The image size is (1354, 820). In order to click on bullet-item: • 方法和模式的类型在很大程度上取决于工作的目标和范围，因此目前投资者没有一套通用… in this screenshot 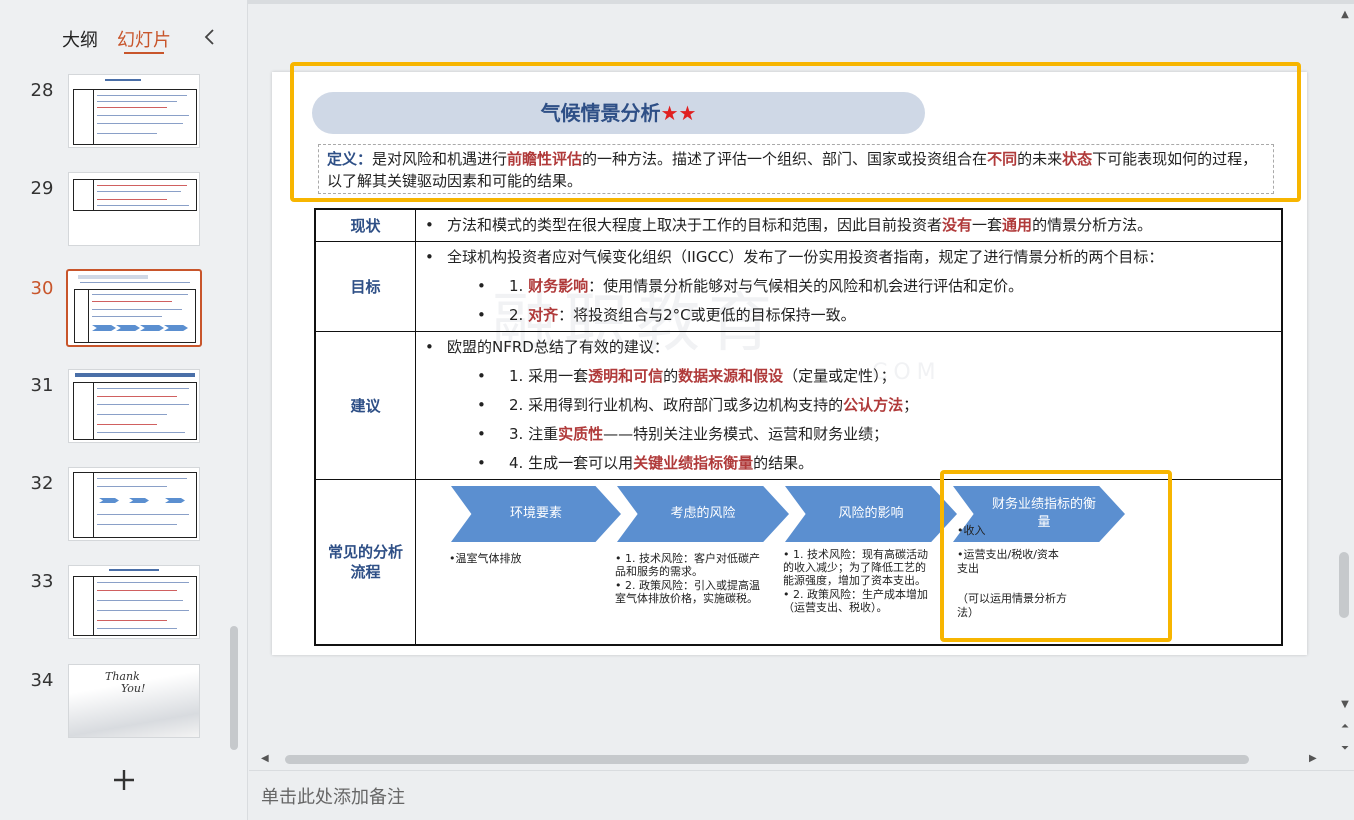, I will do `click(789, 225)`.